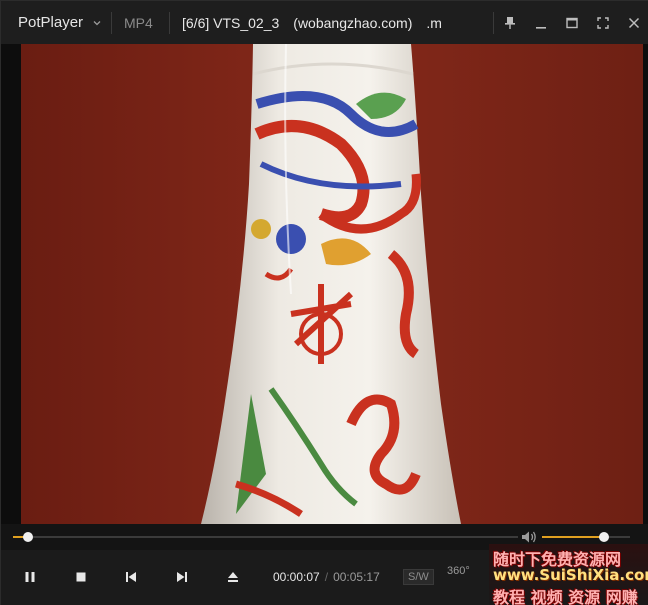 This screenshot has height=605, width=648. I want to click on next-button, so click(182, 577).